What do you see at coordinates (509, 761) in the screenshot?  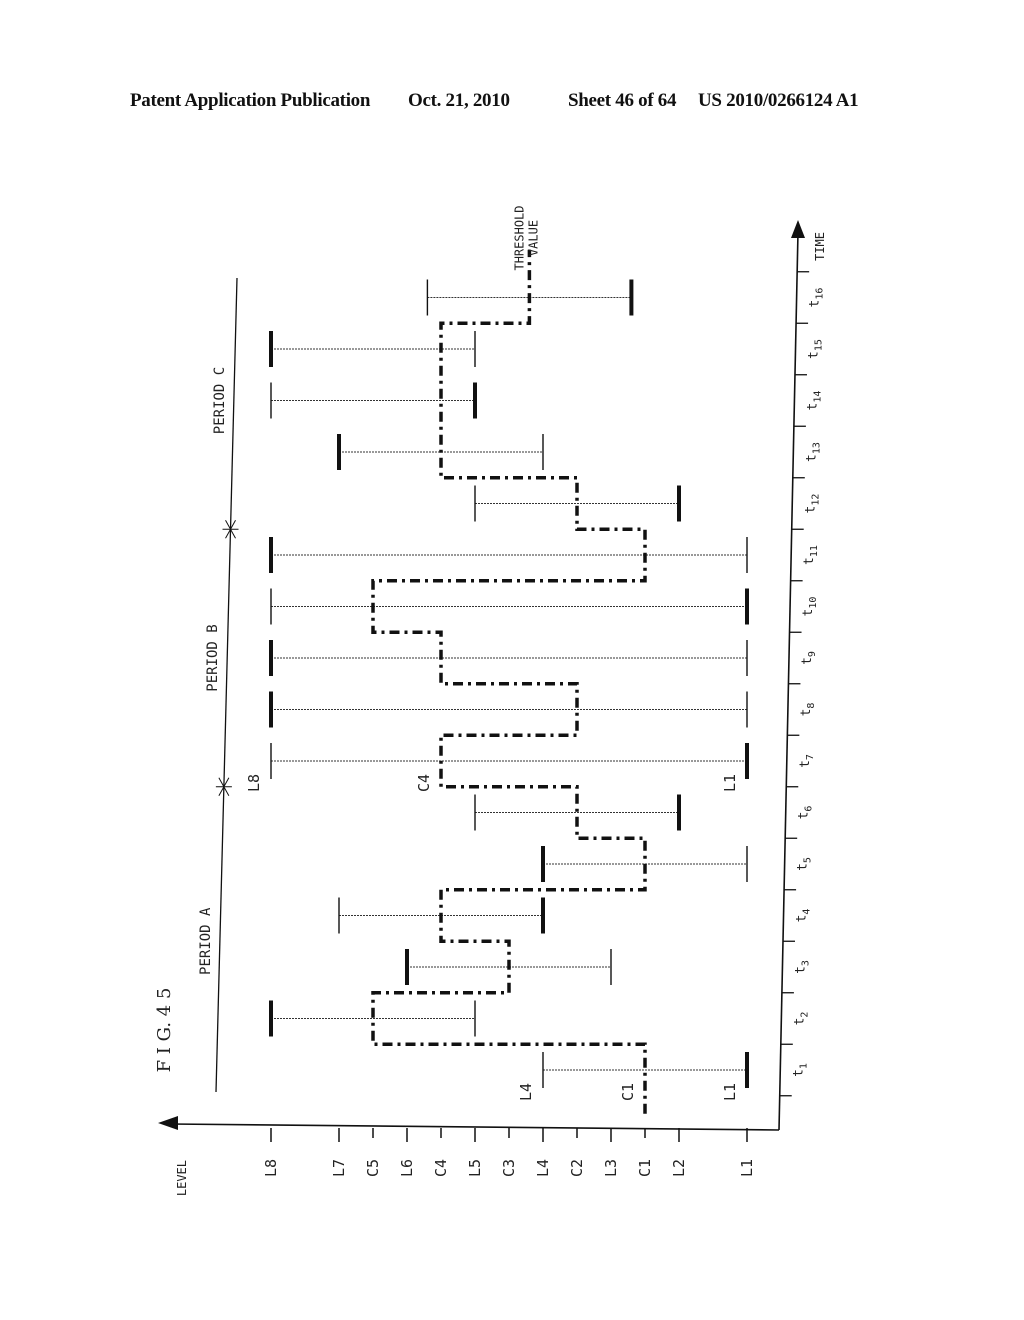 I see `range-bar-t7` at bounding box center [509, 761].